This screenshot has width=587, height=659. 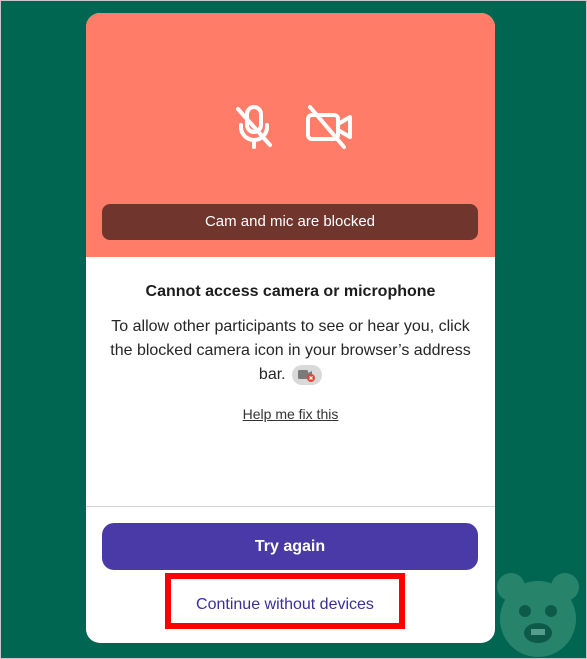 What do you see at coordinates (254, 129) in the screenshot?
I see `mic-off-icon` at bounding box center [254, 129].